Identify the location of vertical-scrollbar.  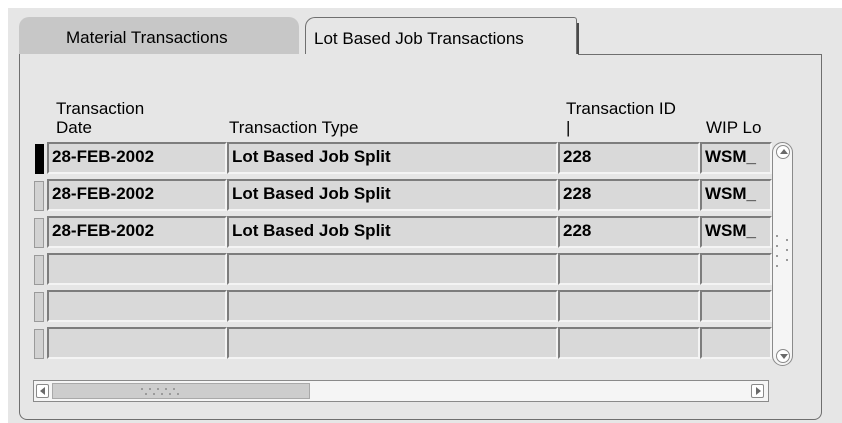
(782, 254).